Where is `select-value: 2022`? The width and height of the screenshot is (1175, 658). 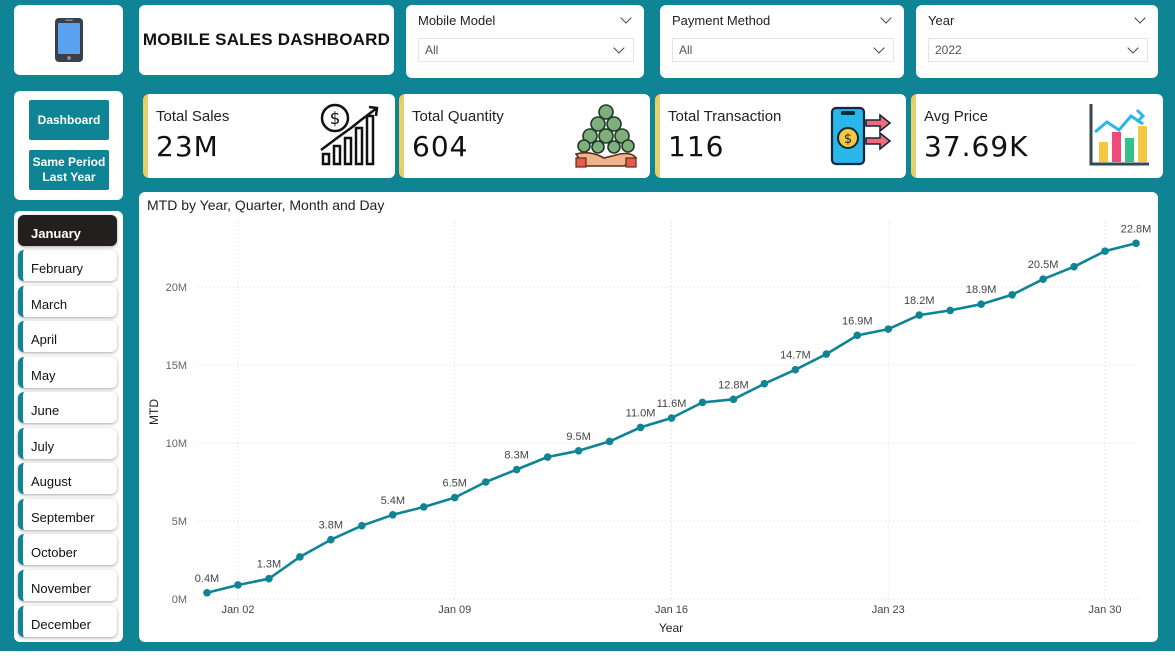 select-value: 2022 is located at coordinates (948, 50).